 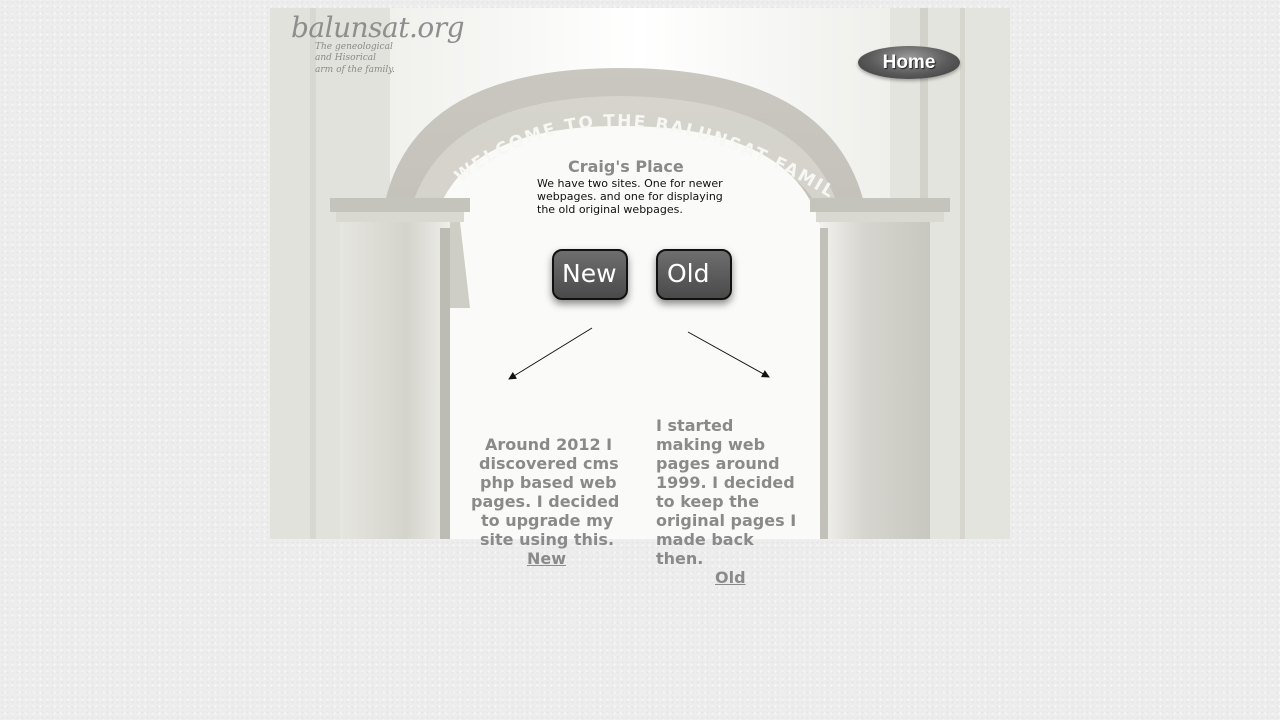 I want to click on right-text-line: to keep the, so click(x=708, y=501).